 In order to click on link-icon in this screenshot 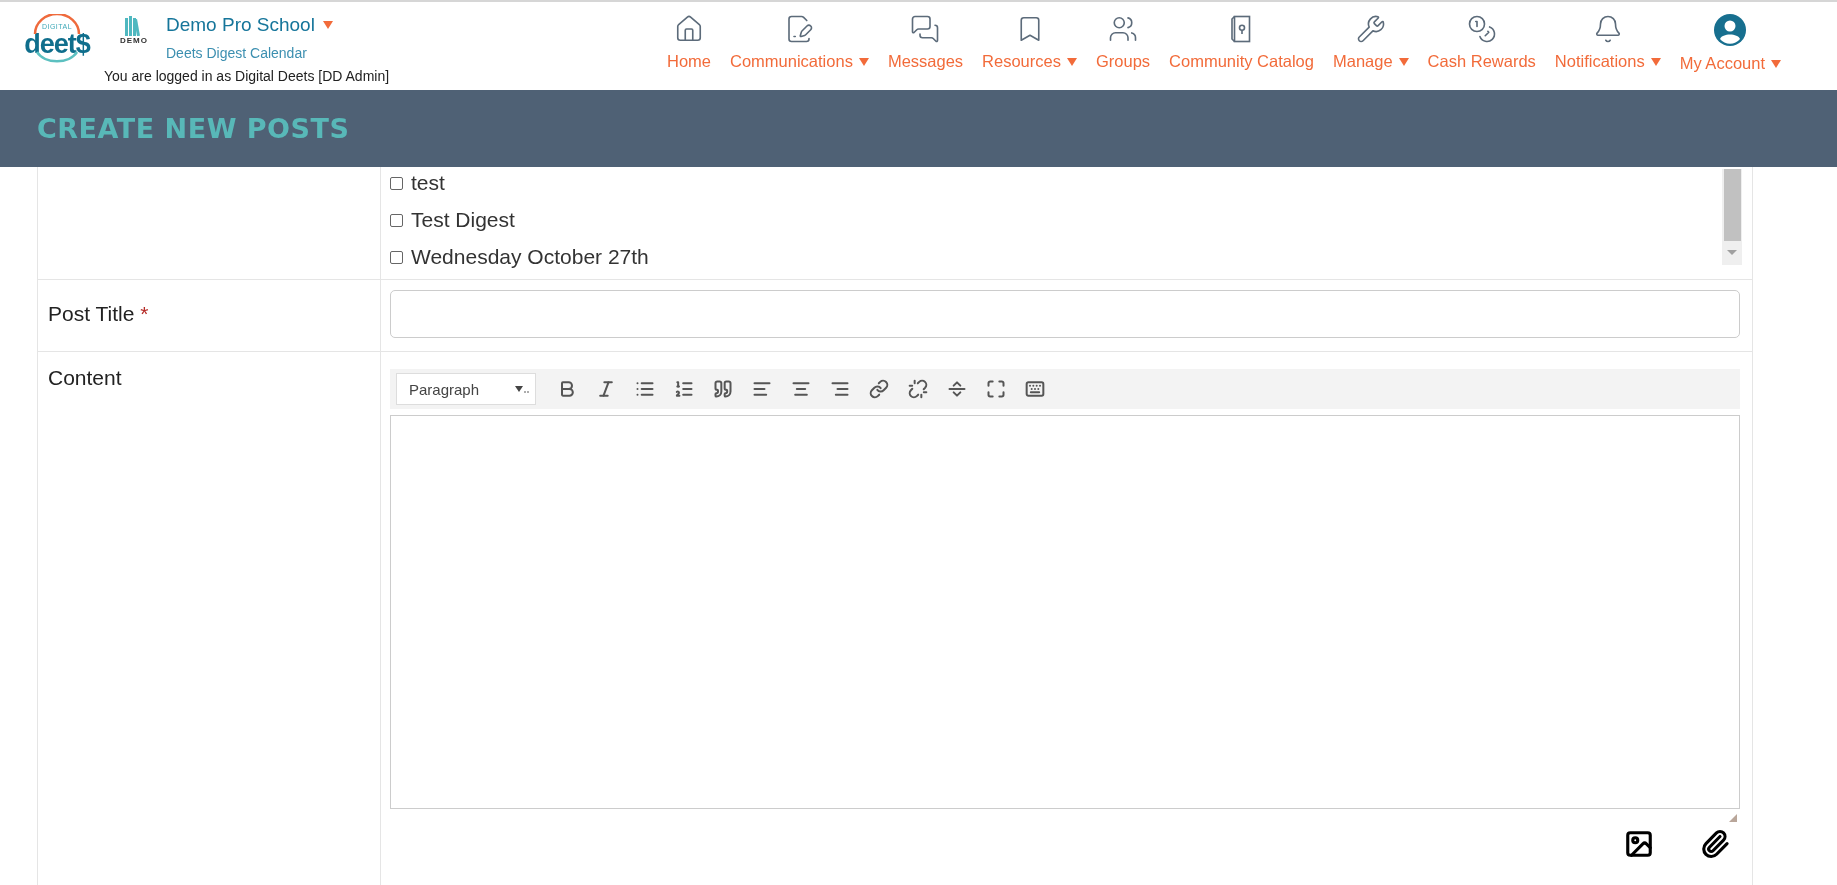, I will do `click(879, 389)`.